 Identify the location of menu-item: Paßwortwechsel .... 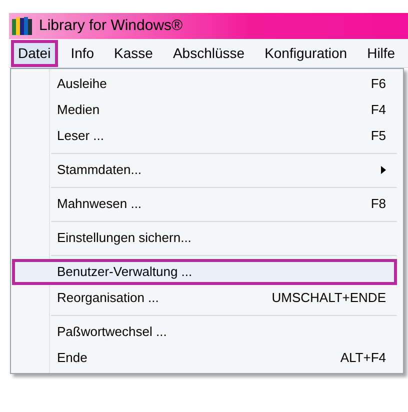
(204, 332).